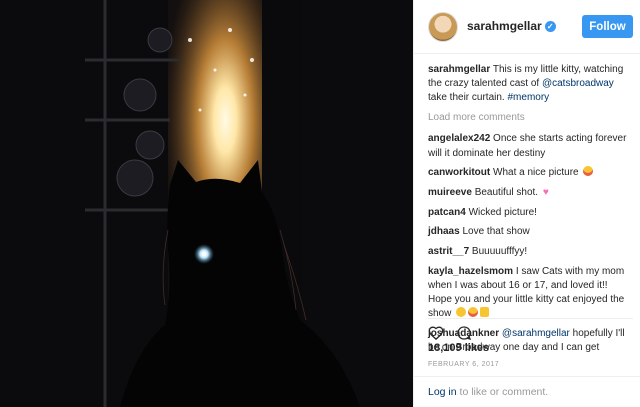  I want to click on heart-eyes-cat-emoji-icon, so click(473, 312).